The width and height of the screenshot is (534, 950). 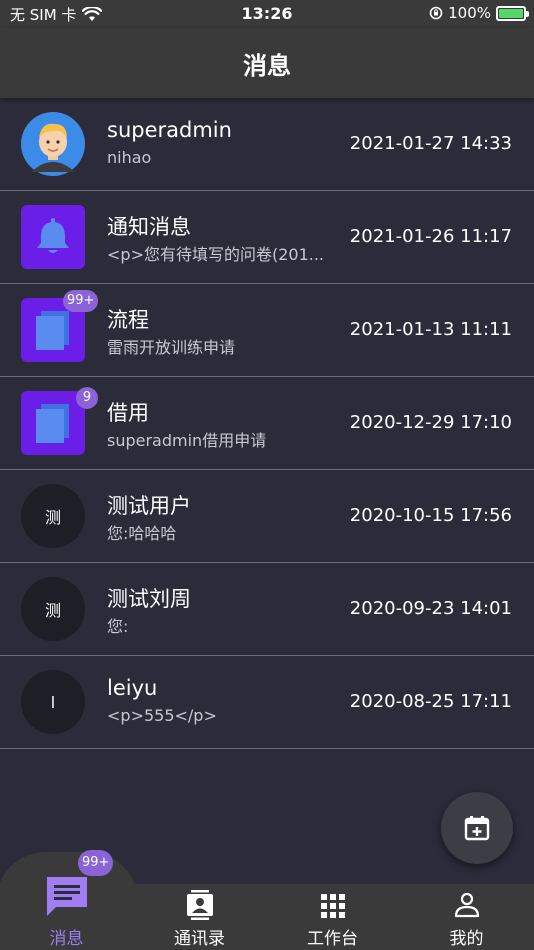 I want to click on message-time: 2021-01-27 14:33, so click(x=430, y=143).